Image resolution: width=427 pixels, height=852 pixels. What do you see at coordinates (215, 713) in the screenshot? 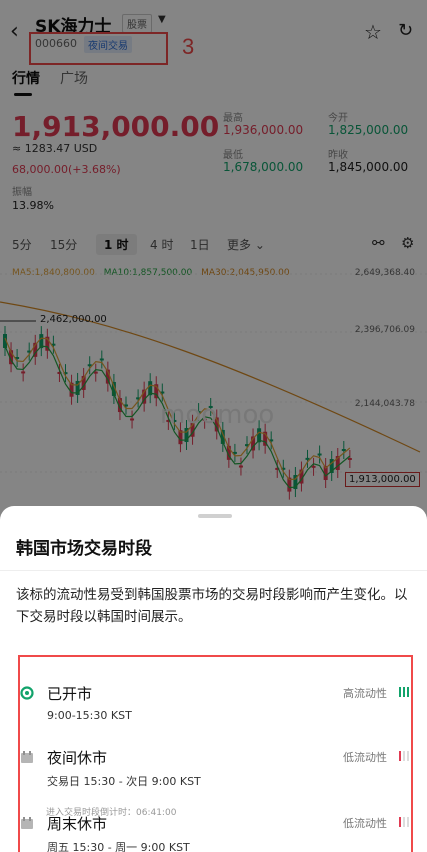
I see `session-item-open: 已开市 9:00-15:30 KST 高流动性` at bounding box center [215, 713].